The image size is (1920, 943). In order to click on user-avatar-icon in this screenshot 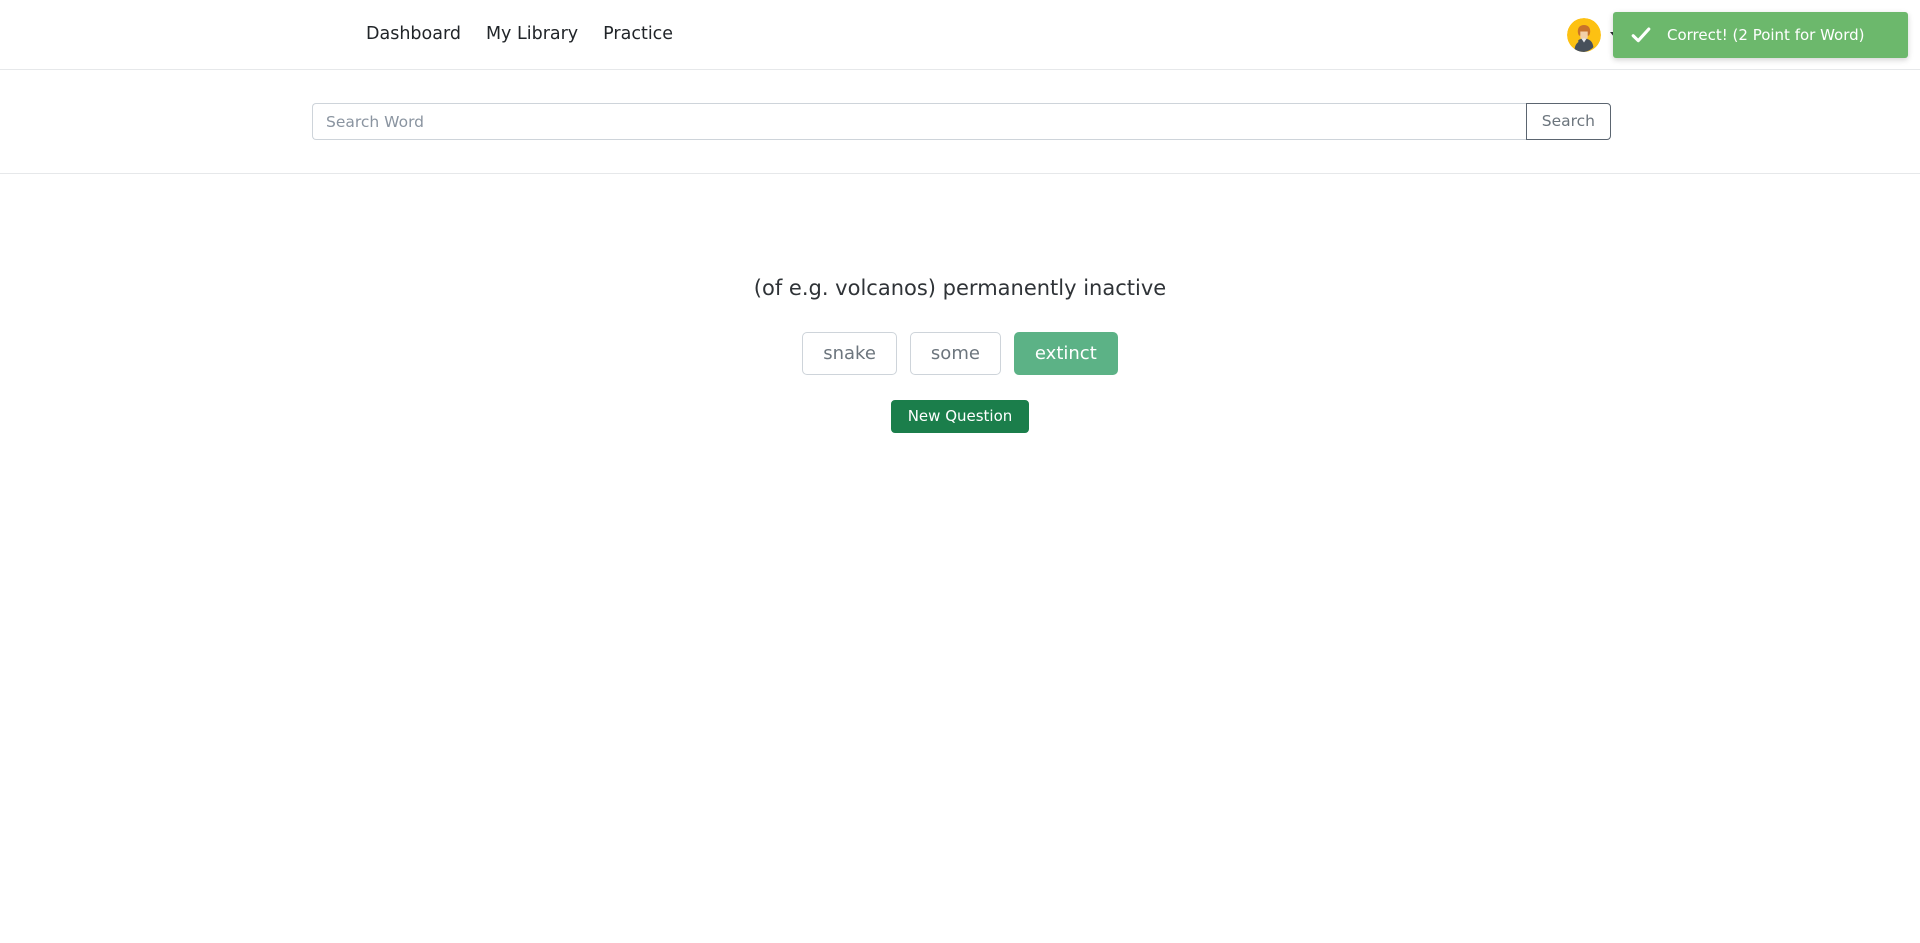, I will do `click(1584, 35)`.